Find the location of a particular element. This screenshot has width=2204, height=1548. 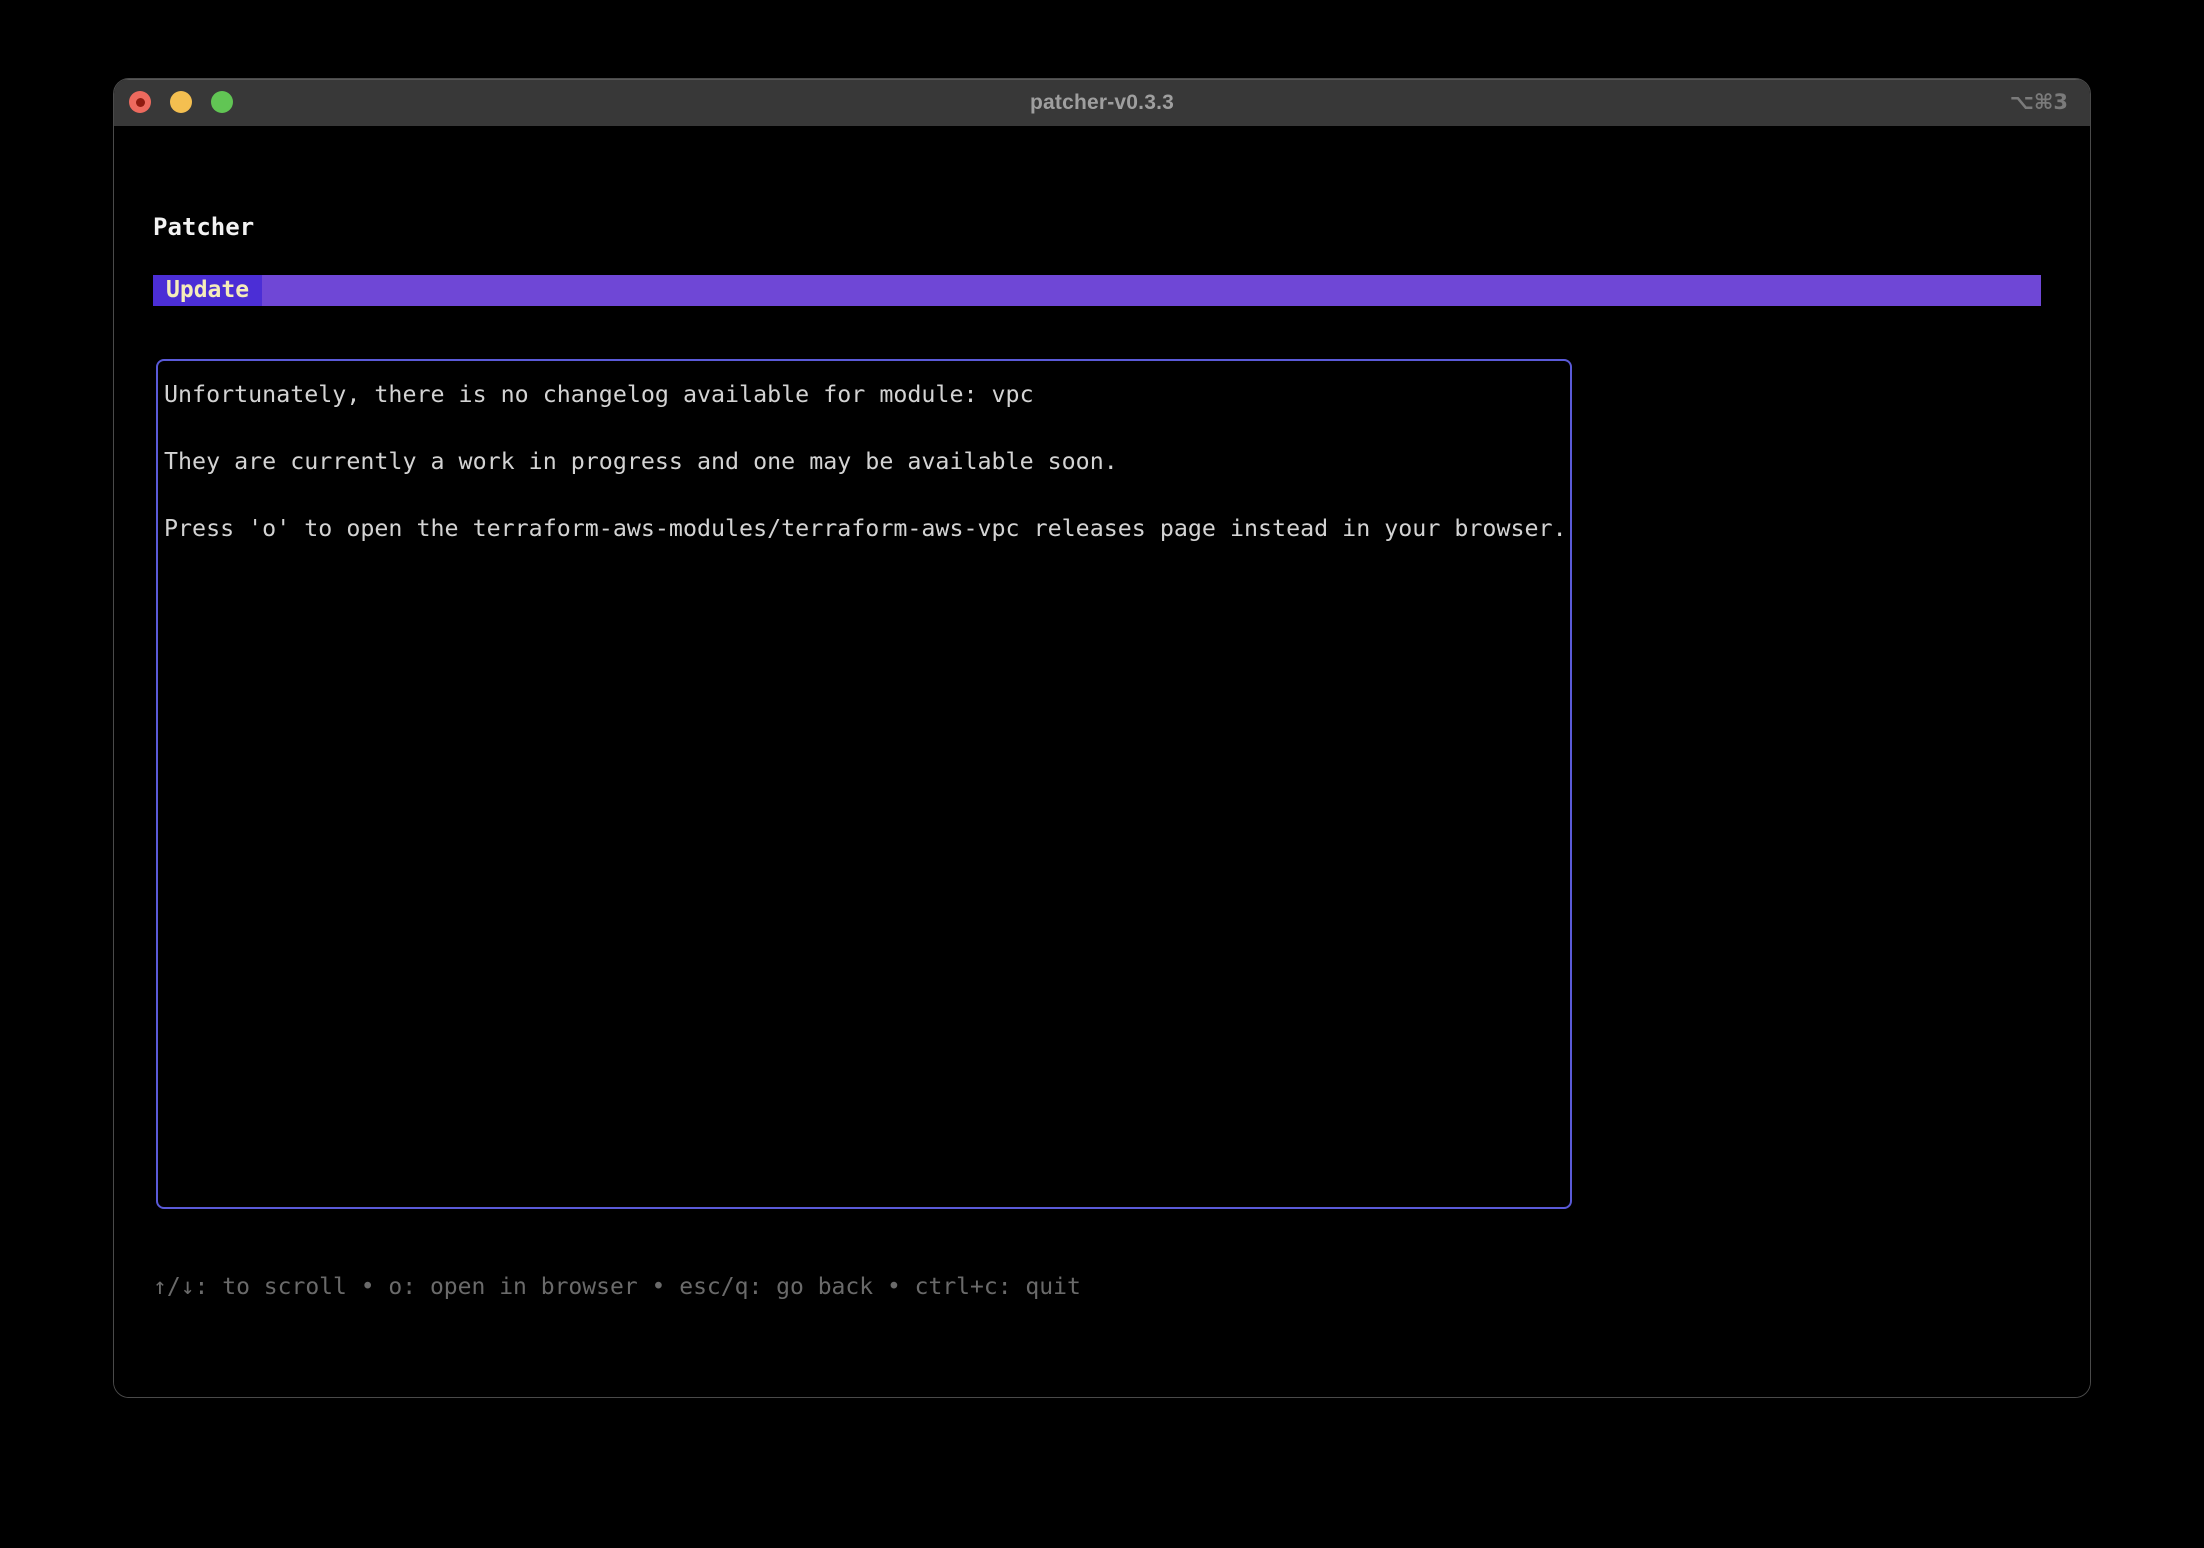

tab-update: Update is located at coordinates (208, 290).